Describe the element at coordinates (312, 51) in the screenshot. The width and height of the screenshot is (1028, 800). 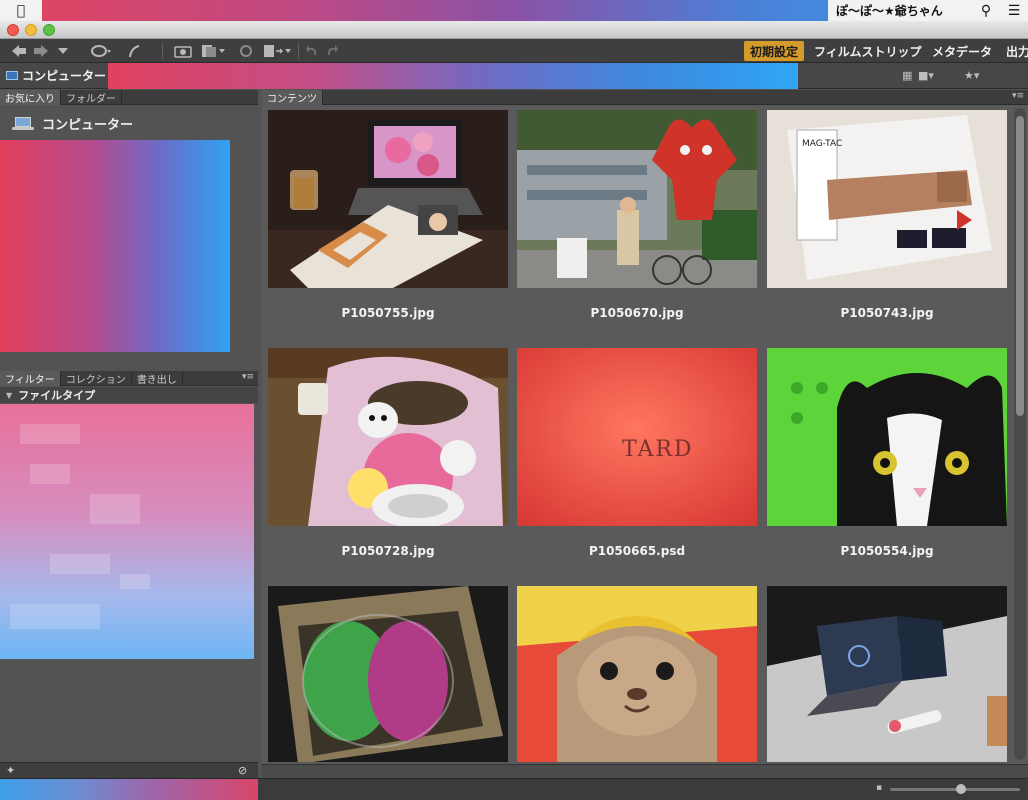
I see `rotate-left-icon` at that location.